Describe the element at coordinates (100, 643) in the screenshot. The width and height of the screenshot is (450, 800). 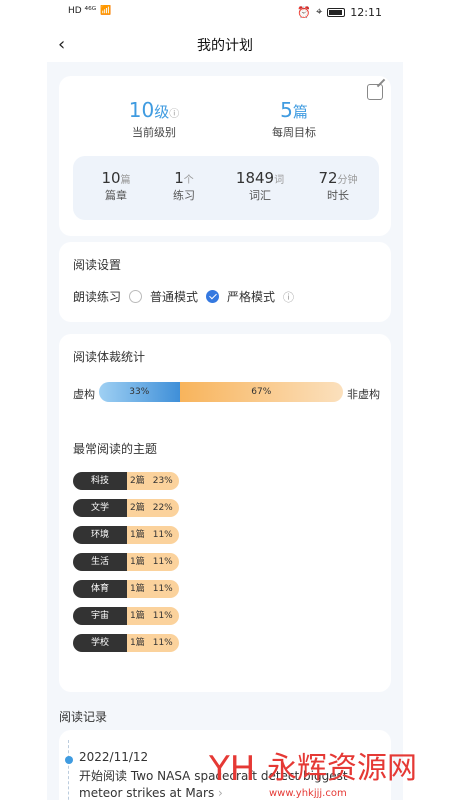
I see `topic-name: 学校` at that location.